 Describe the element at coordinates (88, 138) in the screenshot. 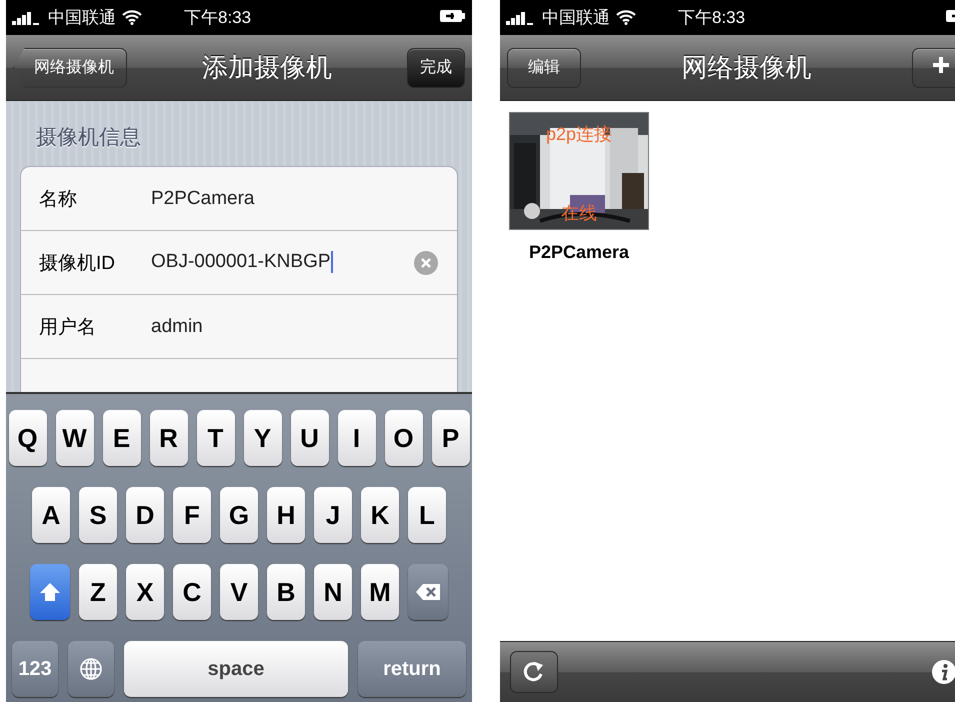

I see `section-title: 摄像机信息` at that location.